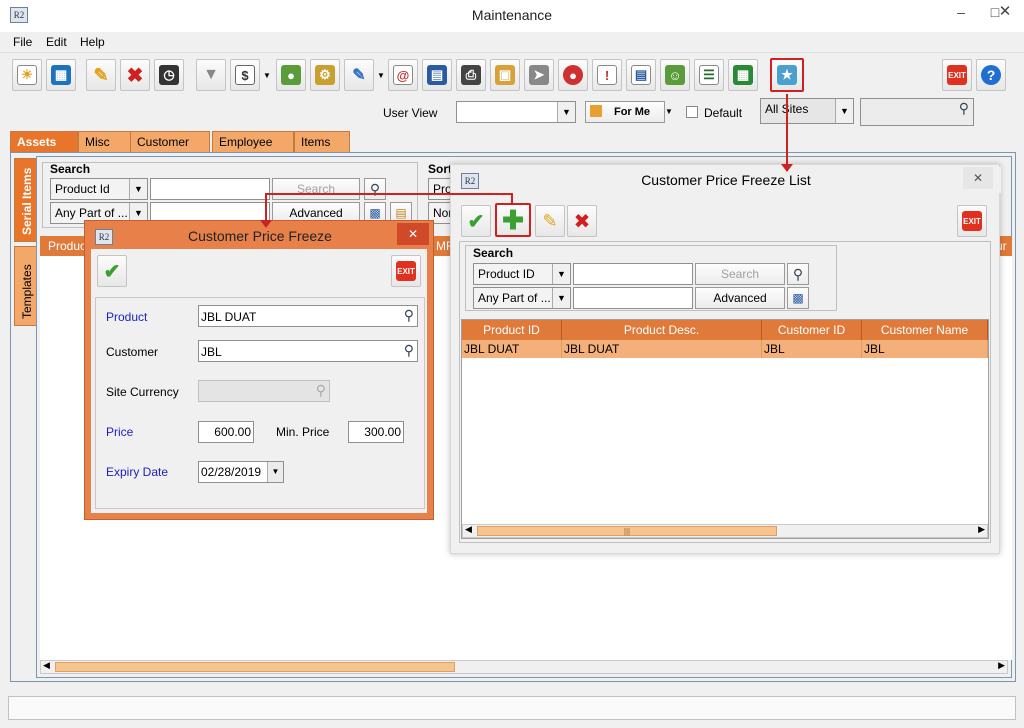 The height and width of the screenshot is (728, 1024). Describe the element at coordinates (812, 330) in the screenshot. I see `col-customer-id: Customer ID` at that location.